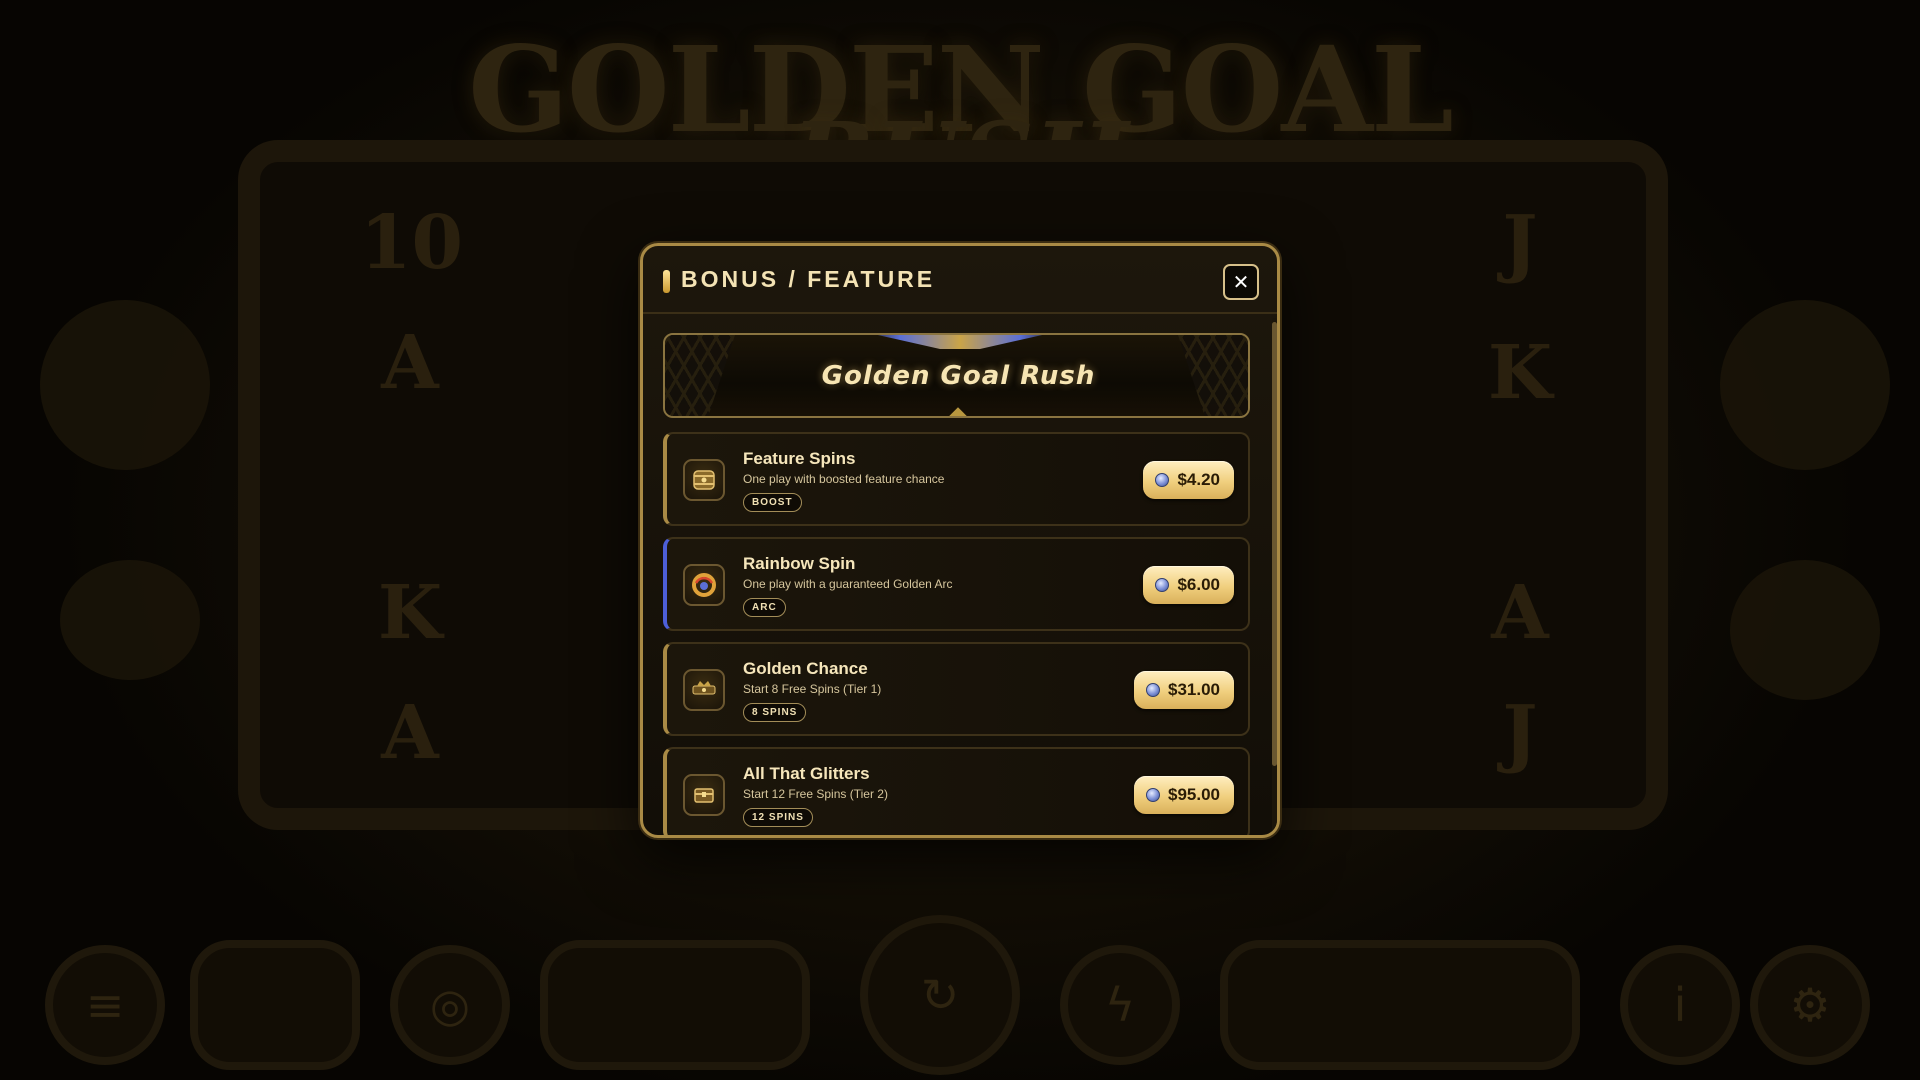 This screenshot has height=1080, width=1920. Describe the element at coordinates (815, 794) in the screenshot. I see `offer-description: Start 12 Free Spins (Tier 2)` at that location.